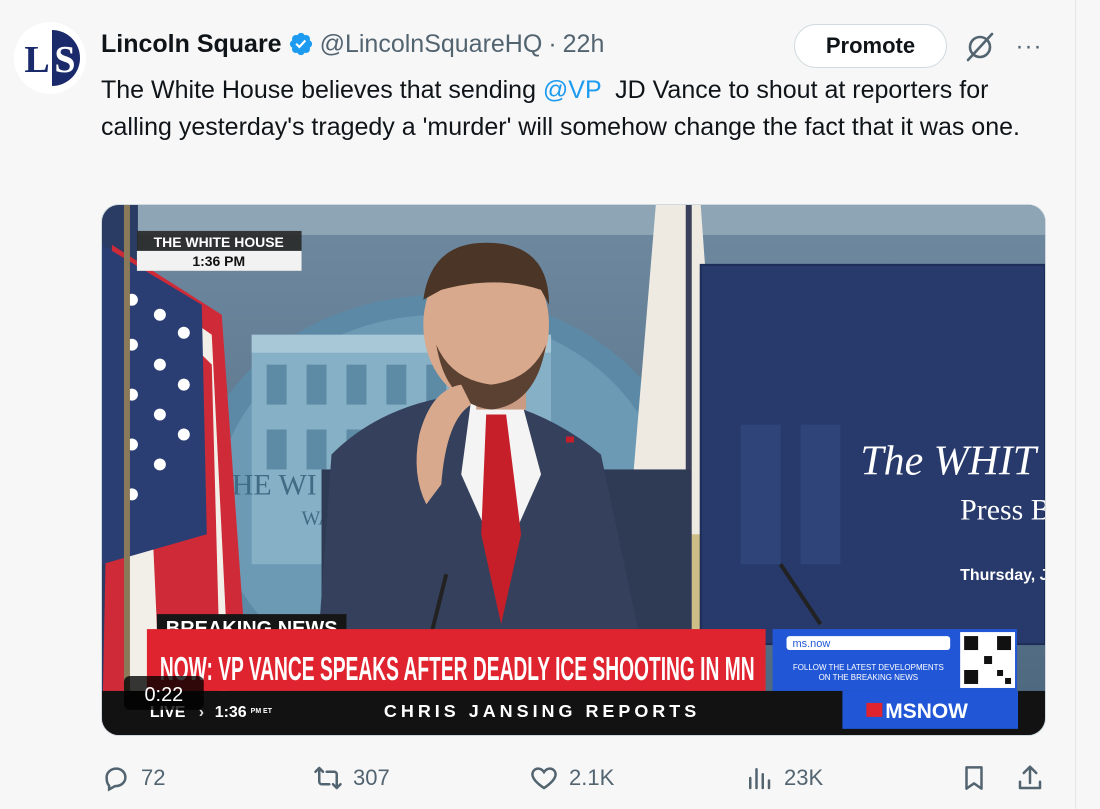  I want to click on author-name: Lincoln Square, so click(191, 44).